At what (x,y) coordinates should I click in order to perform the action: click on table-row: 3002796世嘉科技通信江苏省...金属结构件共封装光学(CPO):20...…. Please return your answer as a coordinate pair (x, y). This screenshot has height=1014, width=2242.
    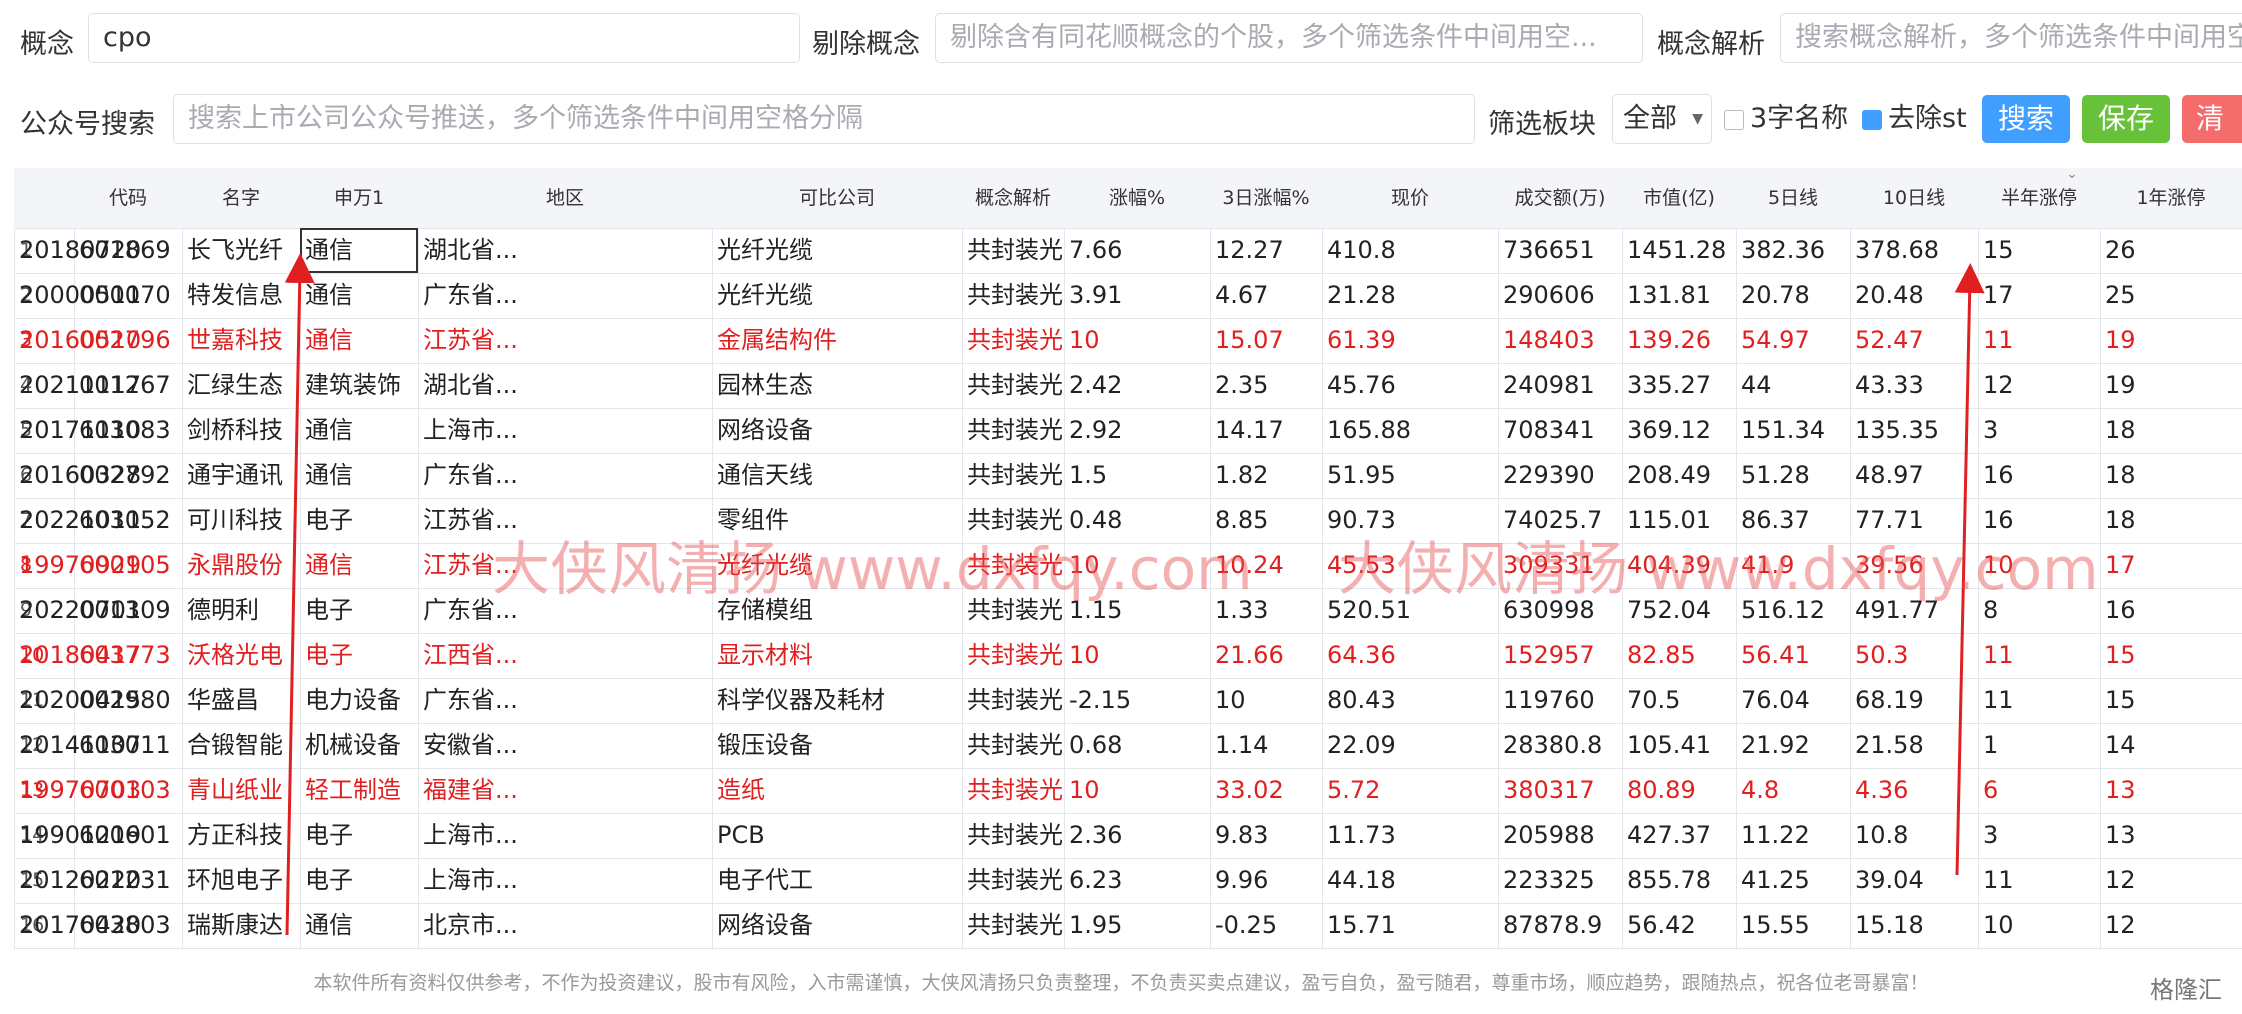
    Looking at the image, I should click on (1128, 341).